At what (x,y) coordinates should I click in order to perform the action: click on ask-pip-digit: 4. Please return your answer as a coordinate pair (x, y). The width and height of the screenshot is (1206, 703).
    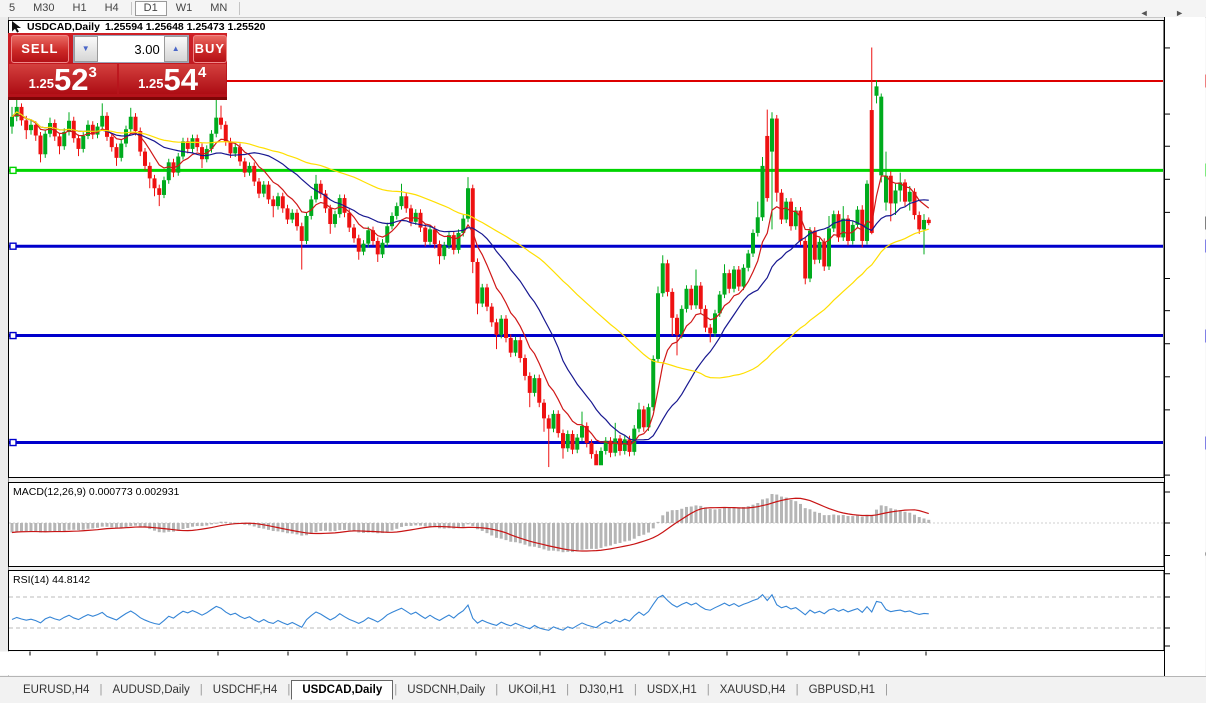
    Looking at the image, I should click on (202, 72).